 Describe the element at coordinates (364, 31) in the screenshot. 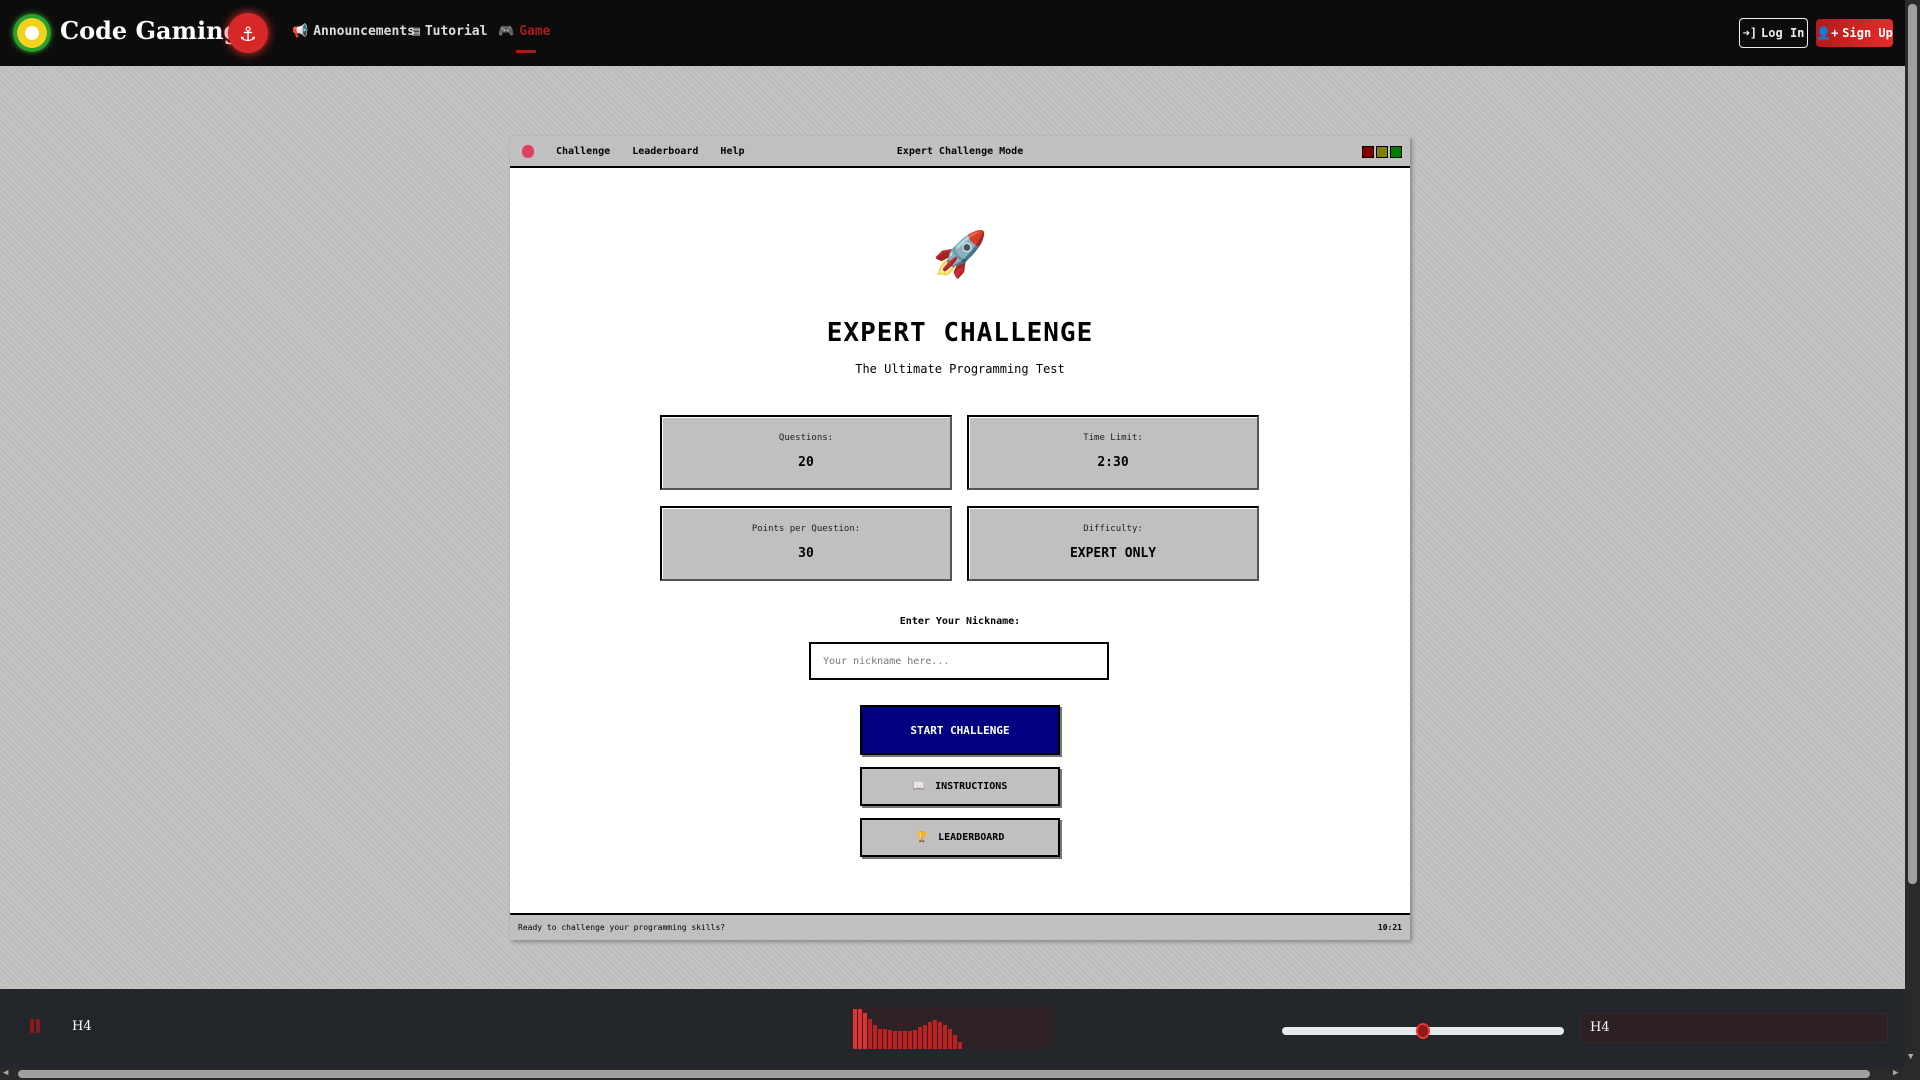

I see `nav-label: Announcements` at that location.